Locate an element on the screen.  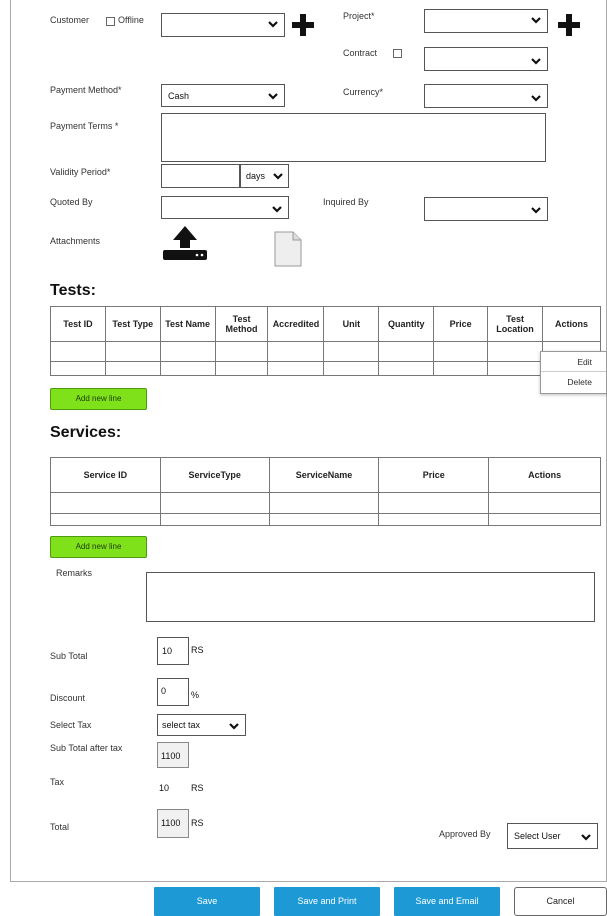
contract-select is located at coordinates (486, 59).